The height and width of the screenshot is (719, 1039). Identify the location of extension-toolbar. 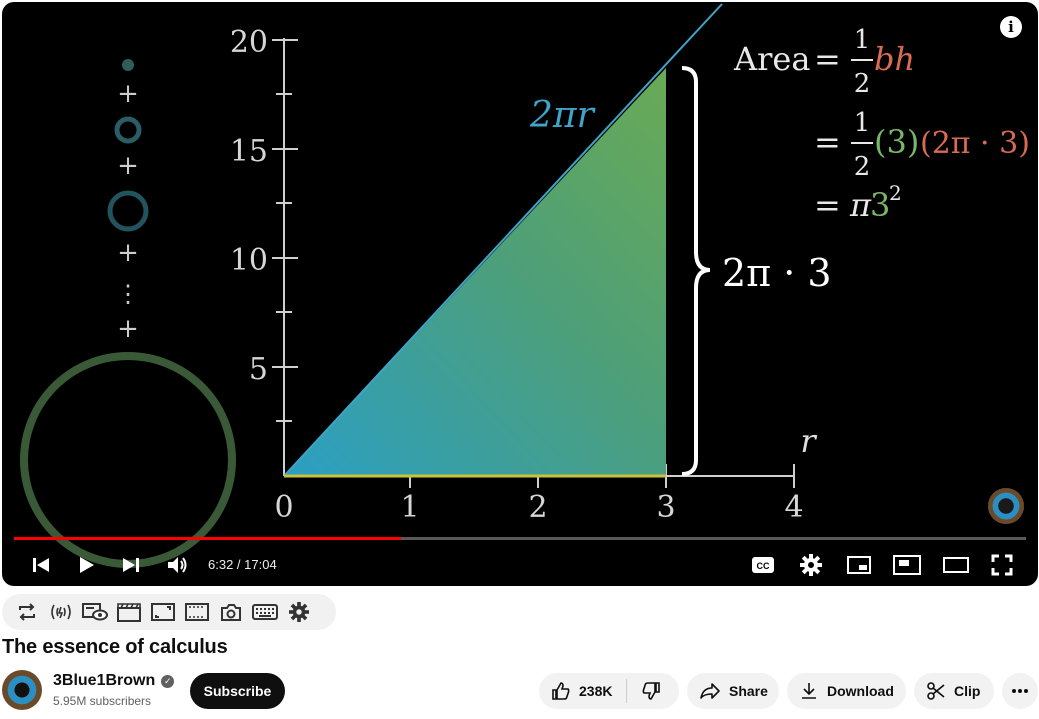
(169, 612).